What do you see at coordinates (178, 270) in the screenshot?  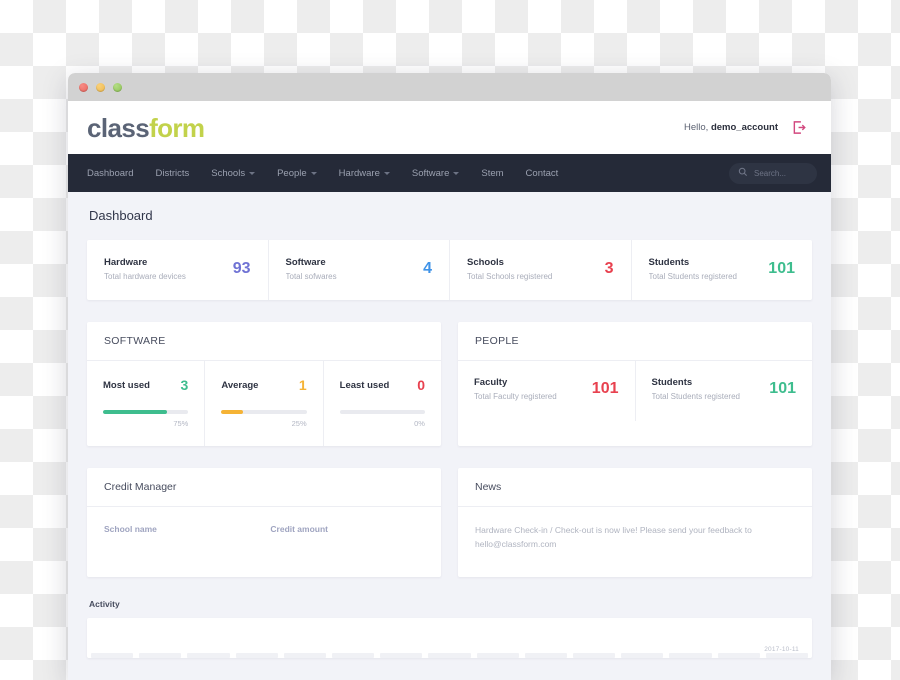 I see `stat-card-hardware: Hardware Total hardware devices 93` at bounding box center [178, 270].